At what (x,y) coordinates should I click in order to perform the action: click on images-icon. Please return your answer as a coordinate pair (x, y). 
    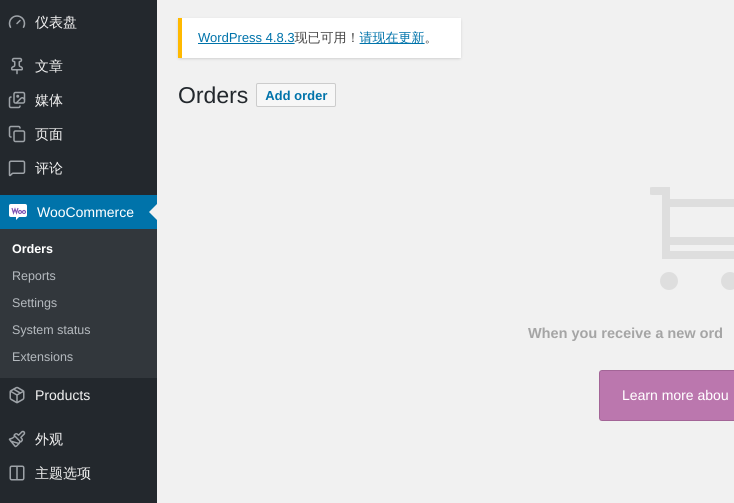
    Looking at the image, I should click on (17, 100).